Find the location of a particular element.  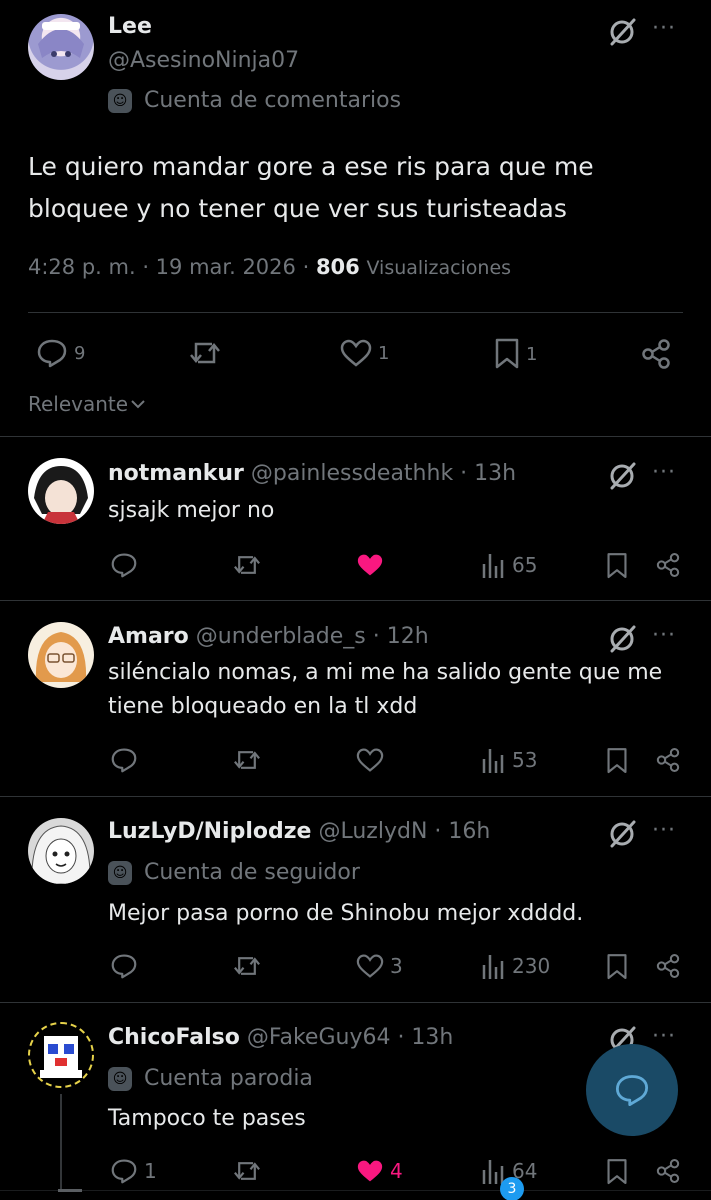

reply-button: 1 is located at coordinates (133, 1171).